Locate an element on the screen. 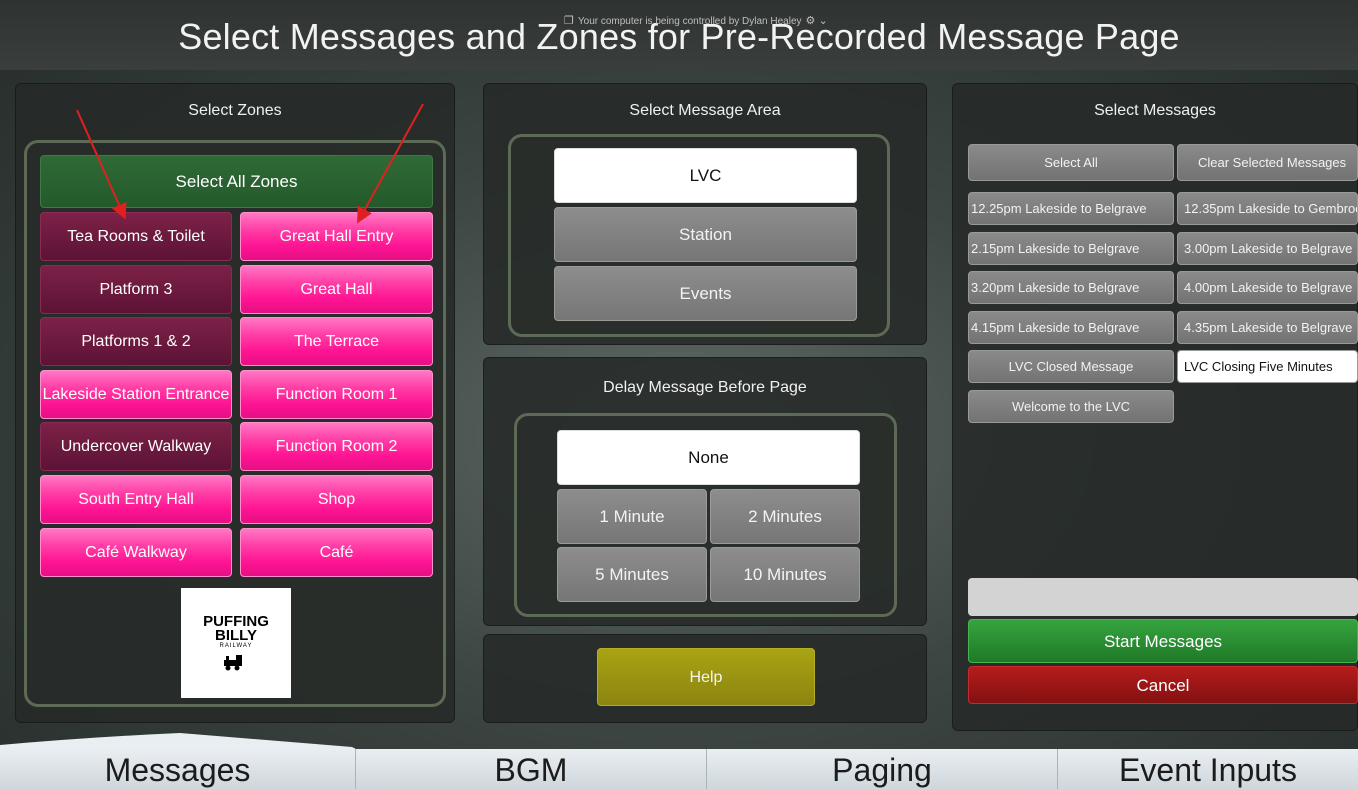 Image resolution: width=1358 pixels, height=789 pixels. tab-paging-label: Paging is located at coordinates (882, 770).